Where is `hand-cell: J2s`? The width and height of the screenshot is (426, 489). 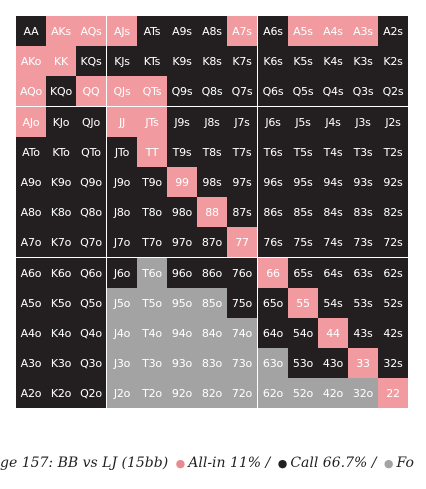
hand-cell: J2s is located at coordinates (393, 122).